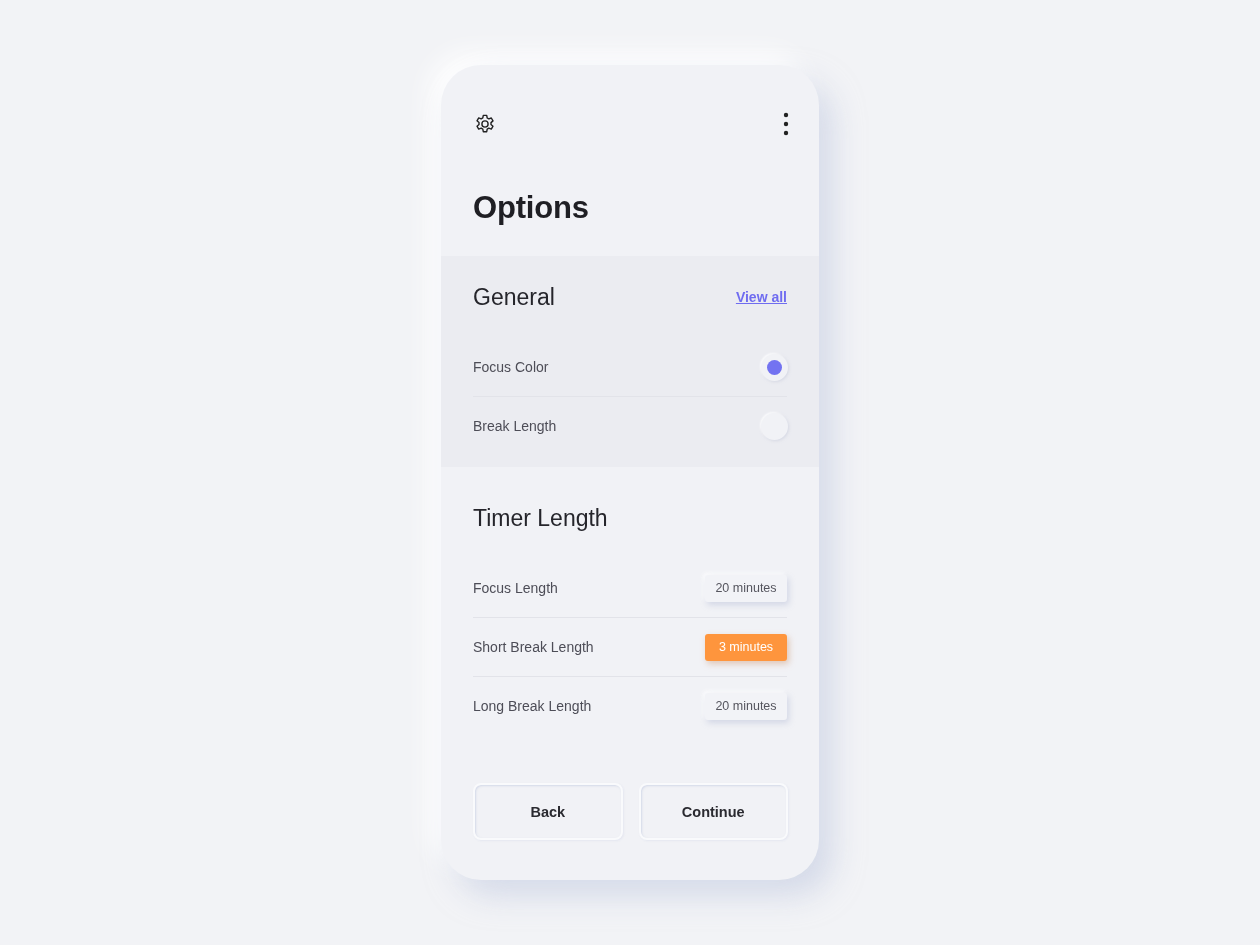 The width and height of the screenshot is (1260, 945). I want to click on setting-label: Focus Color, so click(511, 367).